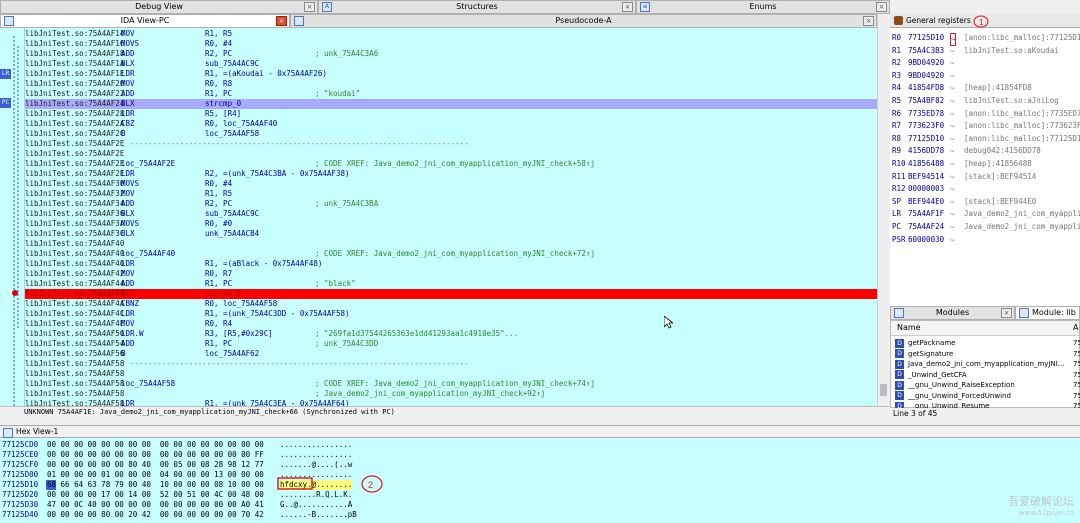  Describe the element at coordinates (987, 385) in the screenshot. I see `module-item: D __gnu_Unwind_RaiseException 75` at that location.